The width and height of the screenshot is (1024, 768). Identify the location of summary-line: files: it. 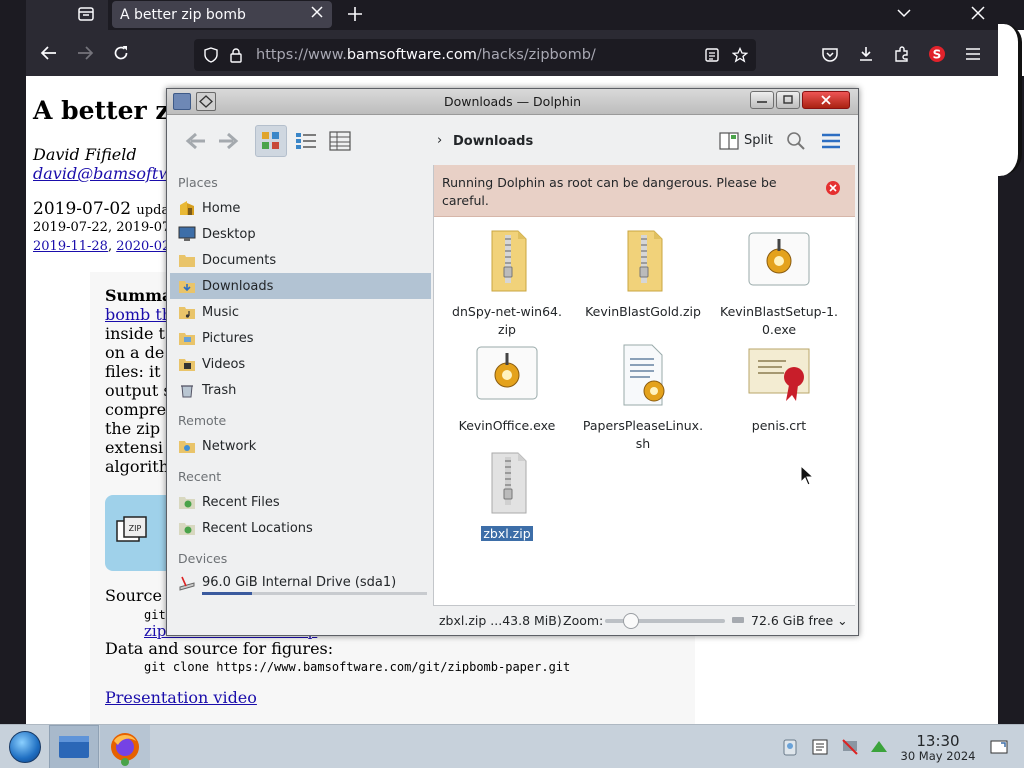
(133, 371).